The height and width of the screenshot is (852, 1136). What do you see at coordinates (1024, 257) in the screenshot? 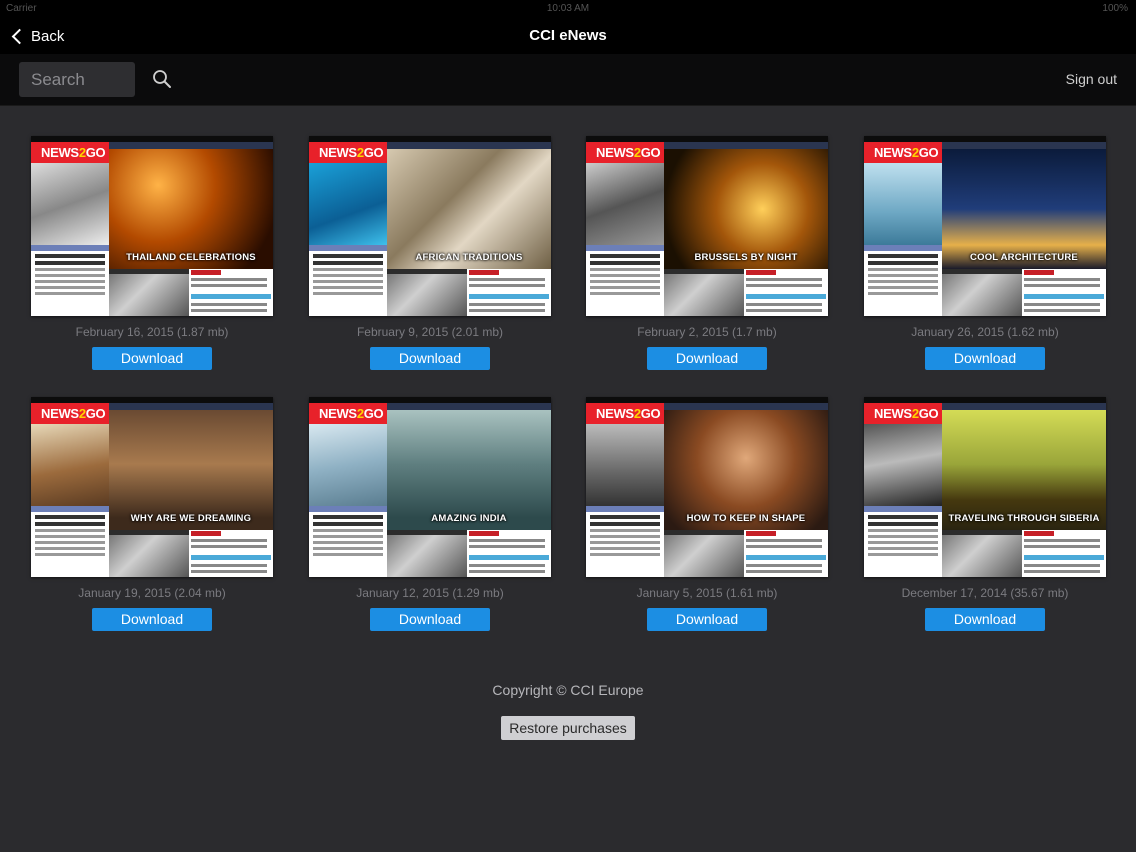
I see `cover-headline: COOL ARCHITECTURE` at bounding box center [1024, 257].